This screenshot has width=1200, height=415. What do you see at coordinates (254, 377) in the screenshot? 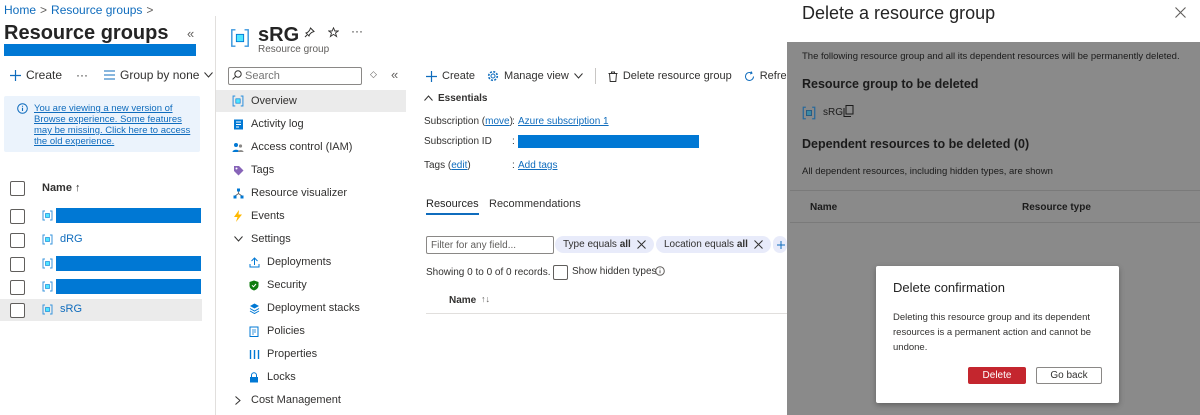
I see `lock-icon` at bounding box center [254, 377].